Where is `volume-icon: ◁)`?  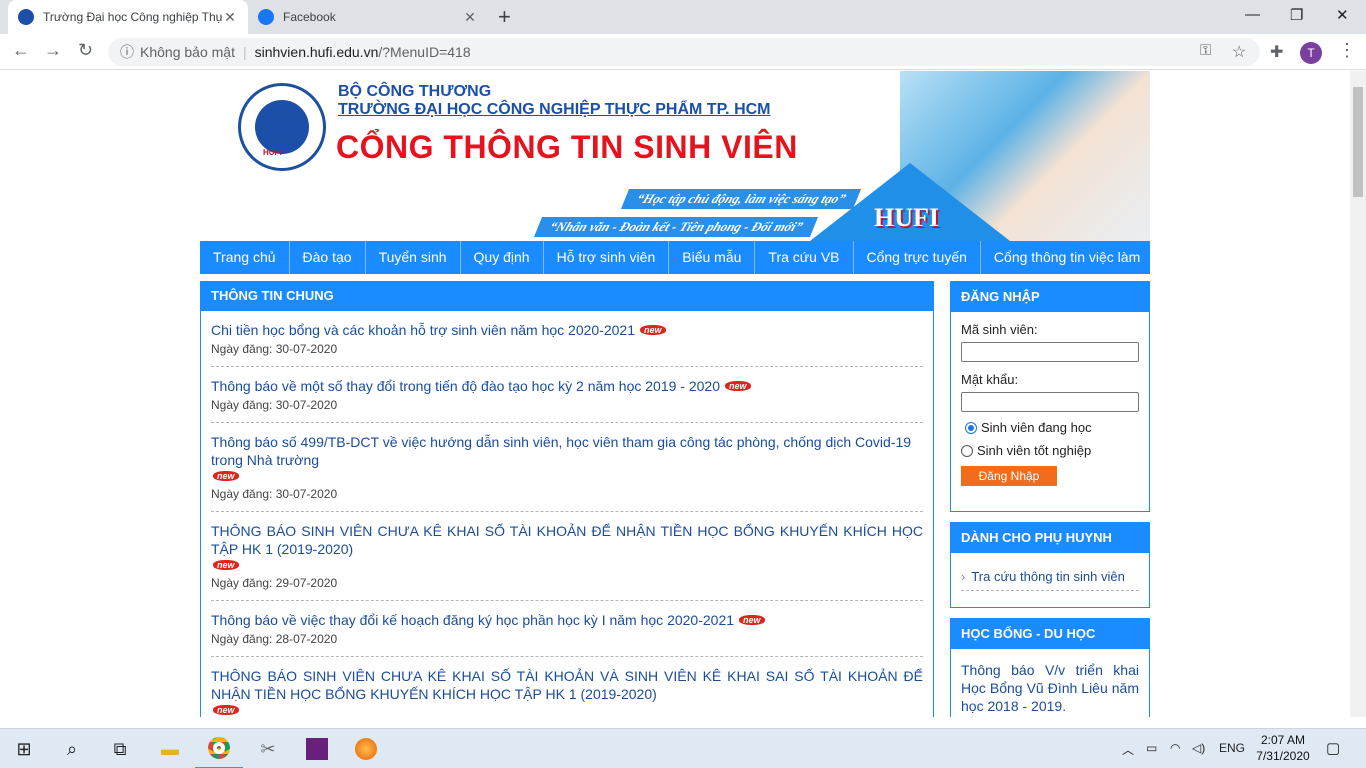 volume-icon: ◁) is located at coordinates (1198, 748).